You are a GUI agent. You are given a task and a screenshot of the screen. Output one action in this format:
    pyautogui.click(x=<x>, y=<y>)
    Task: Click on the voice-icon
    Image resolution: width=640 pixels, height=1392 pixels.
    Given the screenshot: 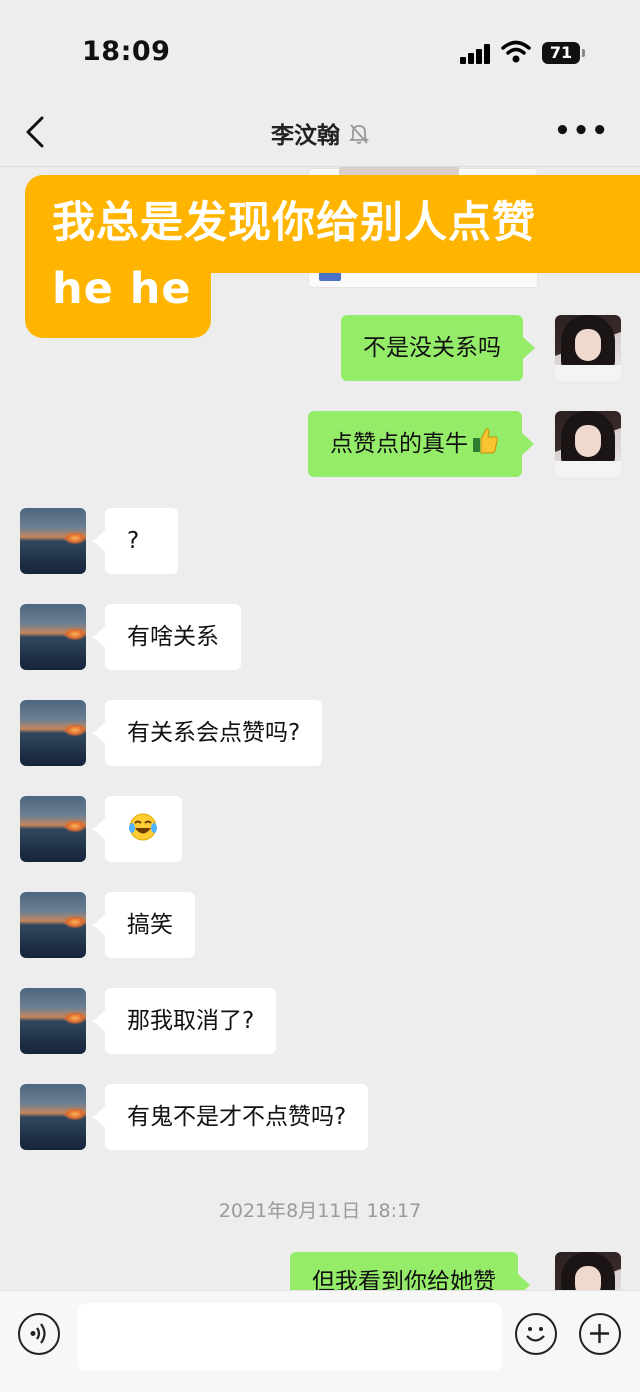 What is the action you would take?
    pyautogui.click(x=39, y=1334)
    